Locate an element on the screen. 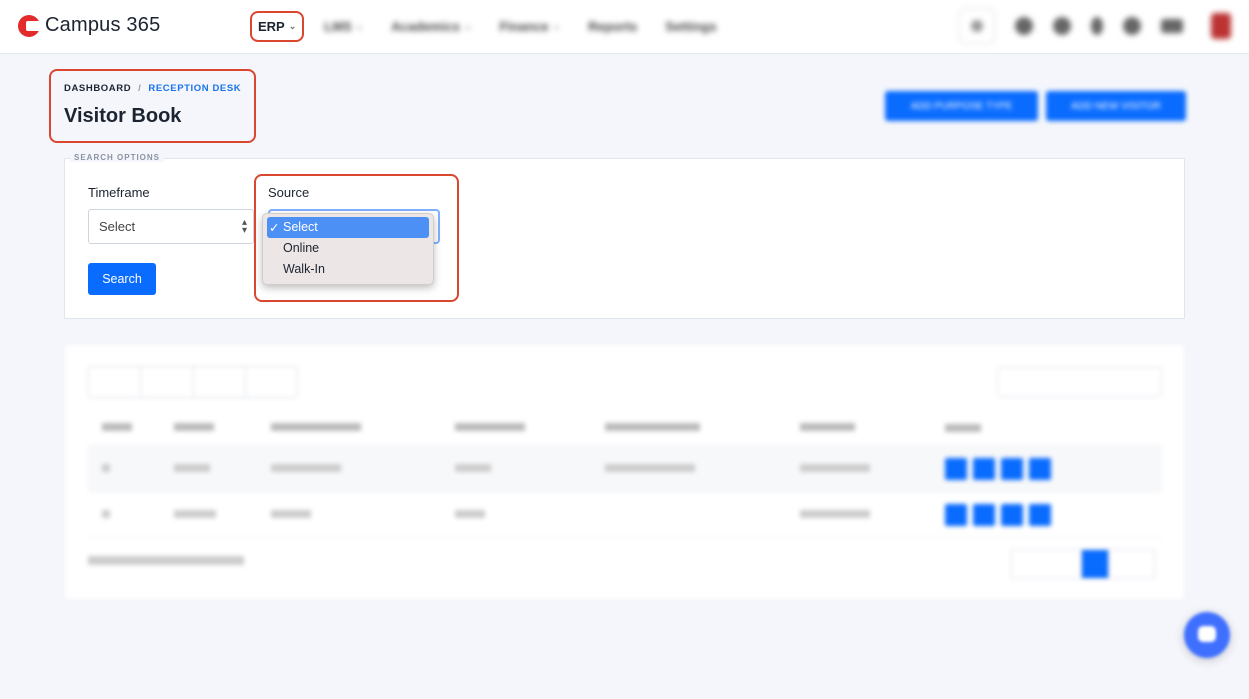 The width and height of the screenshot is (1249, 699). menu-settings: Settings is located at coordinates (690, 26).